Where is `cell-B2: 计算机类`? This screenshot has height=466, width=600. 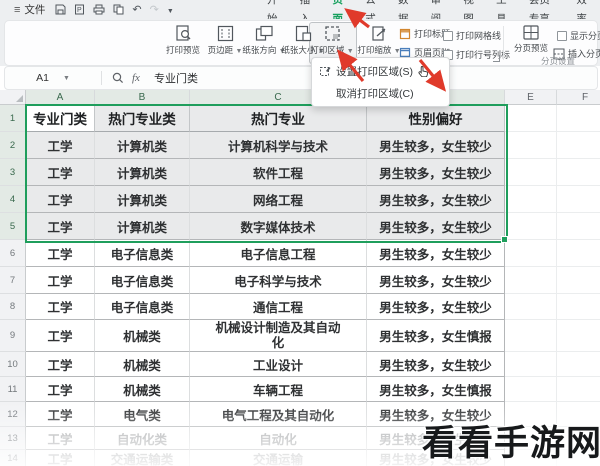 cell-B2: 计算机类 is located at coordinates (142, 145).